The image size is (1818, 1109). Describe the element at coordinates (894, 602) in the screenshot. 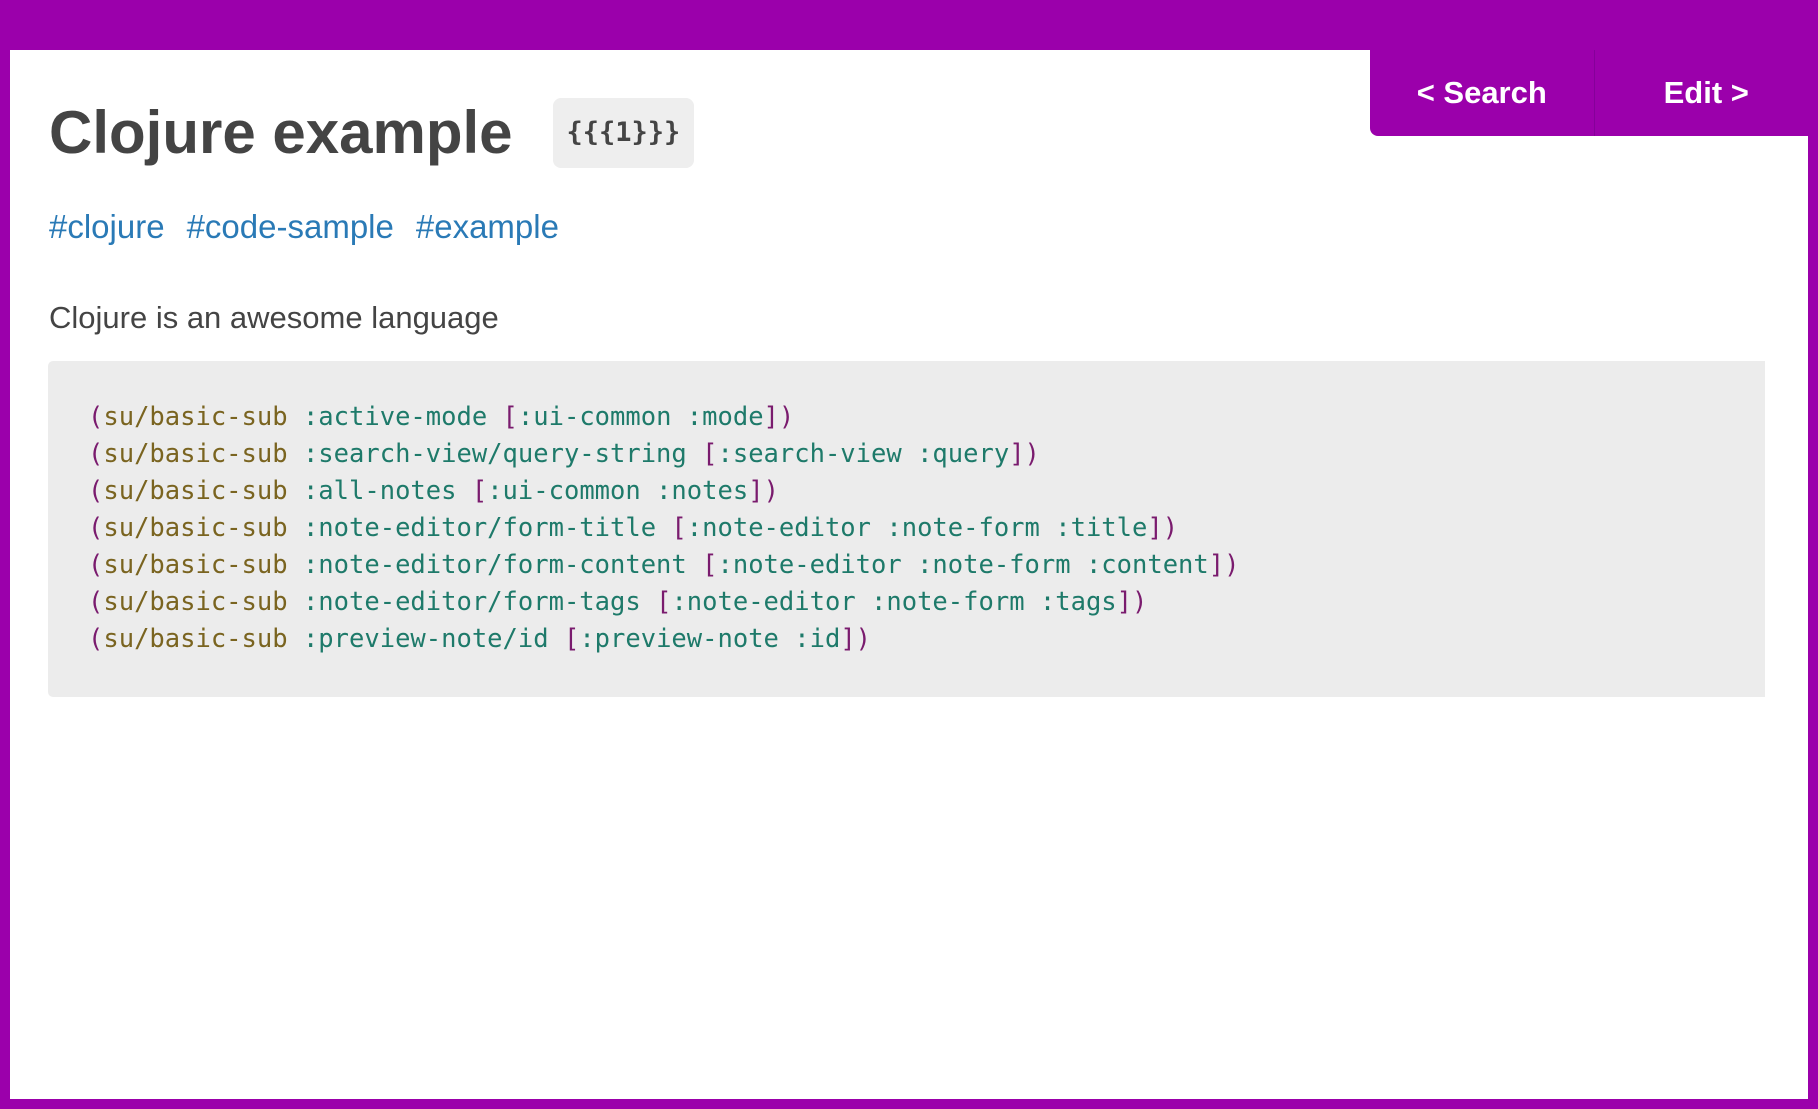

I see `code-keyword: :note-editor :note-form :tags` at that location.